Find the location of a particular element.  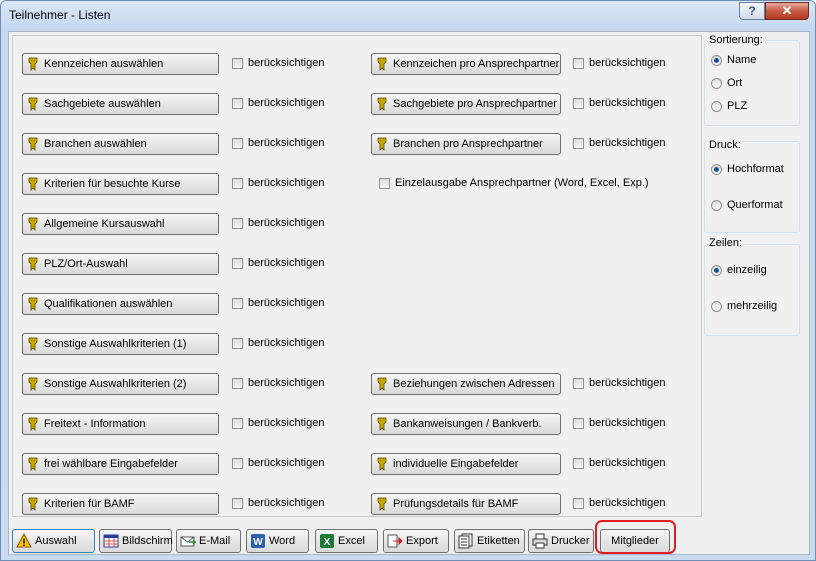

kennzeichen-ansprechpartner-button: Kennzeichen pro Ansprechpartner is located at coordinates (466, 64).